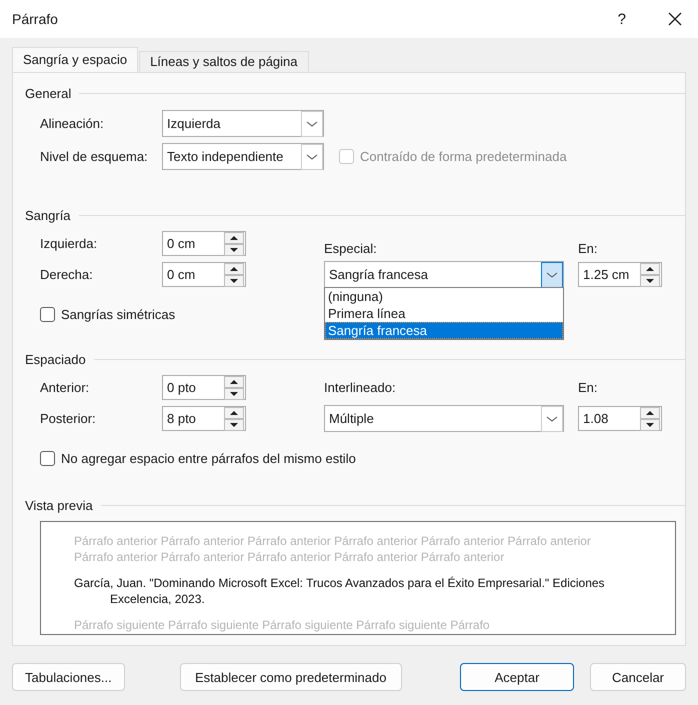  I want to click on checkbox-label: Contraído de forma predeterminada, so click(463, 156).